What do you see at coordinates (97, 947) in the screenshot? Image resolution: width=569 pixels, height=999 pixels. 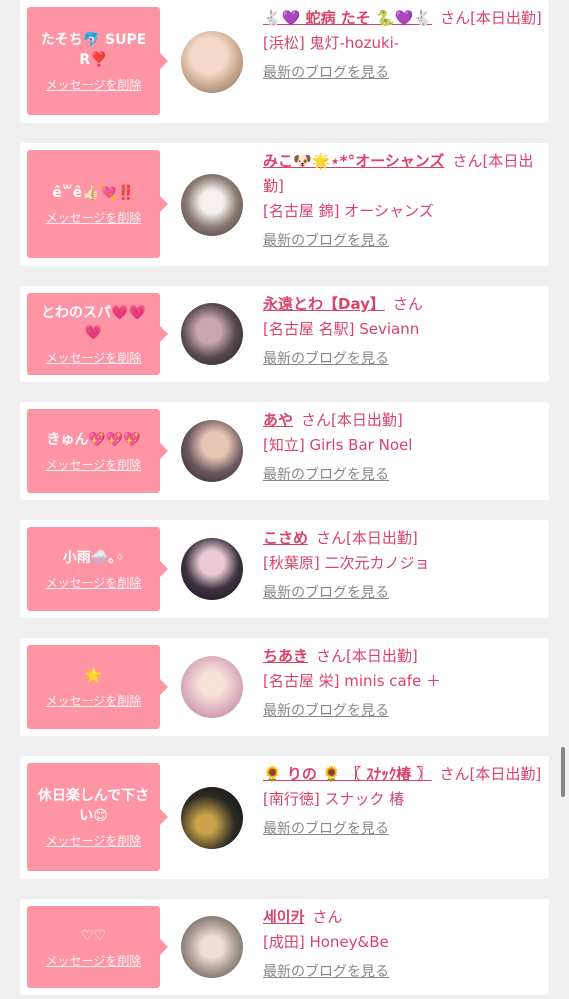 I see `message-bubble: ♡♡ メッセージを削除` at bounding box center [97, 947].